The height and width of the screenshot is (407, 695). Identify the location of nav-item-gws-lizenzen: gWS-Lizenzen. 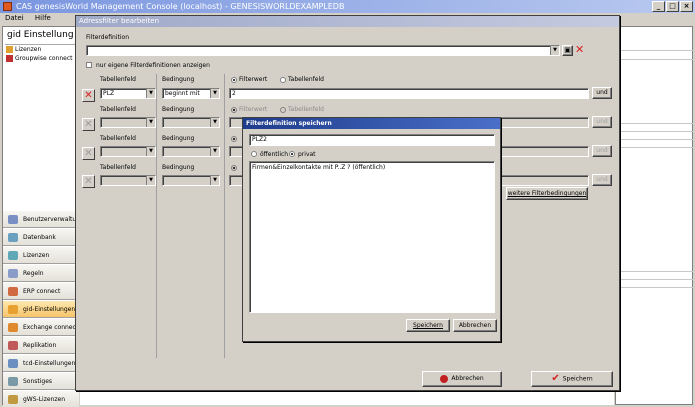
(41, 398).